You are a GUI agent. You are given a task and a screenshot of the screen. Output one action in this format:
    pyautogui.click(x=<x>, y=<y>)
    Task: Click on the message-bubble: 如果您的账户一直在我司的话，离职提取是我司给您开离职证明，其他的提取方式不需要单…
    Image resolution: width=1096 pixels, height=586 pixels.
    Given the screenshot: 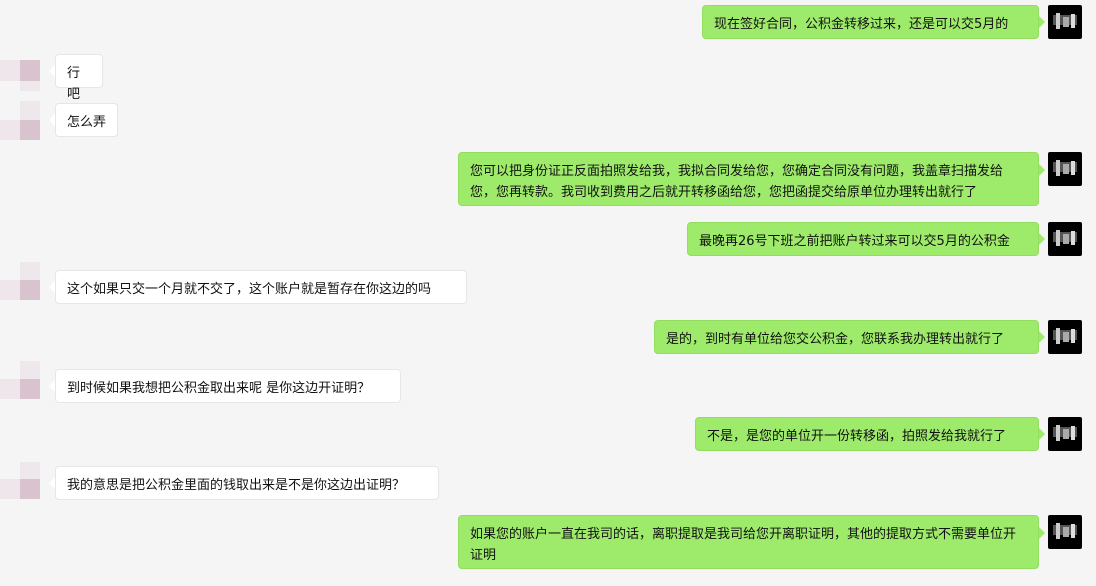 What is the action you would take?
    pyautogui.click(x=748, y=542)
    